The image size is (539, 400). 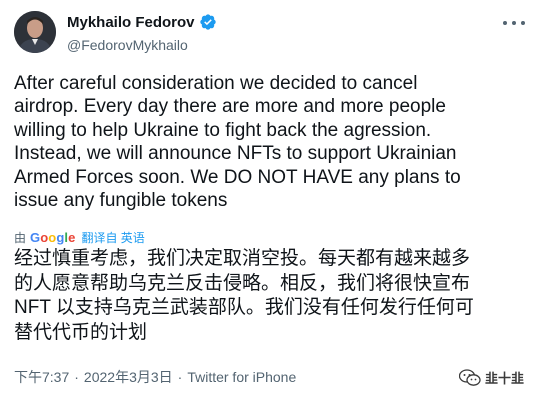 I want to click on avatar, so click(x=35, y=32).